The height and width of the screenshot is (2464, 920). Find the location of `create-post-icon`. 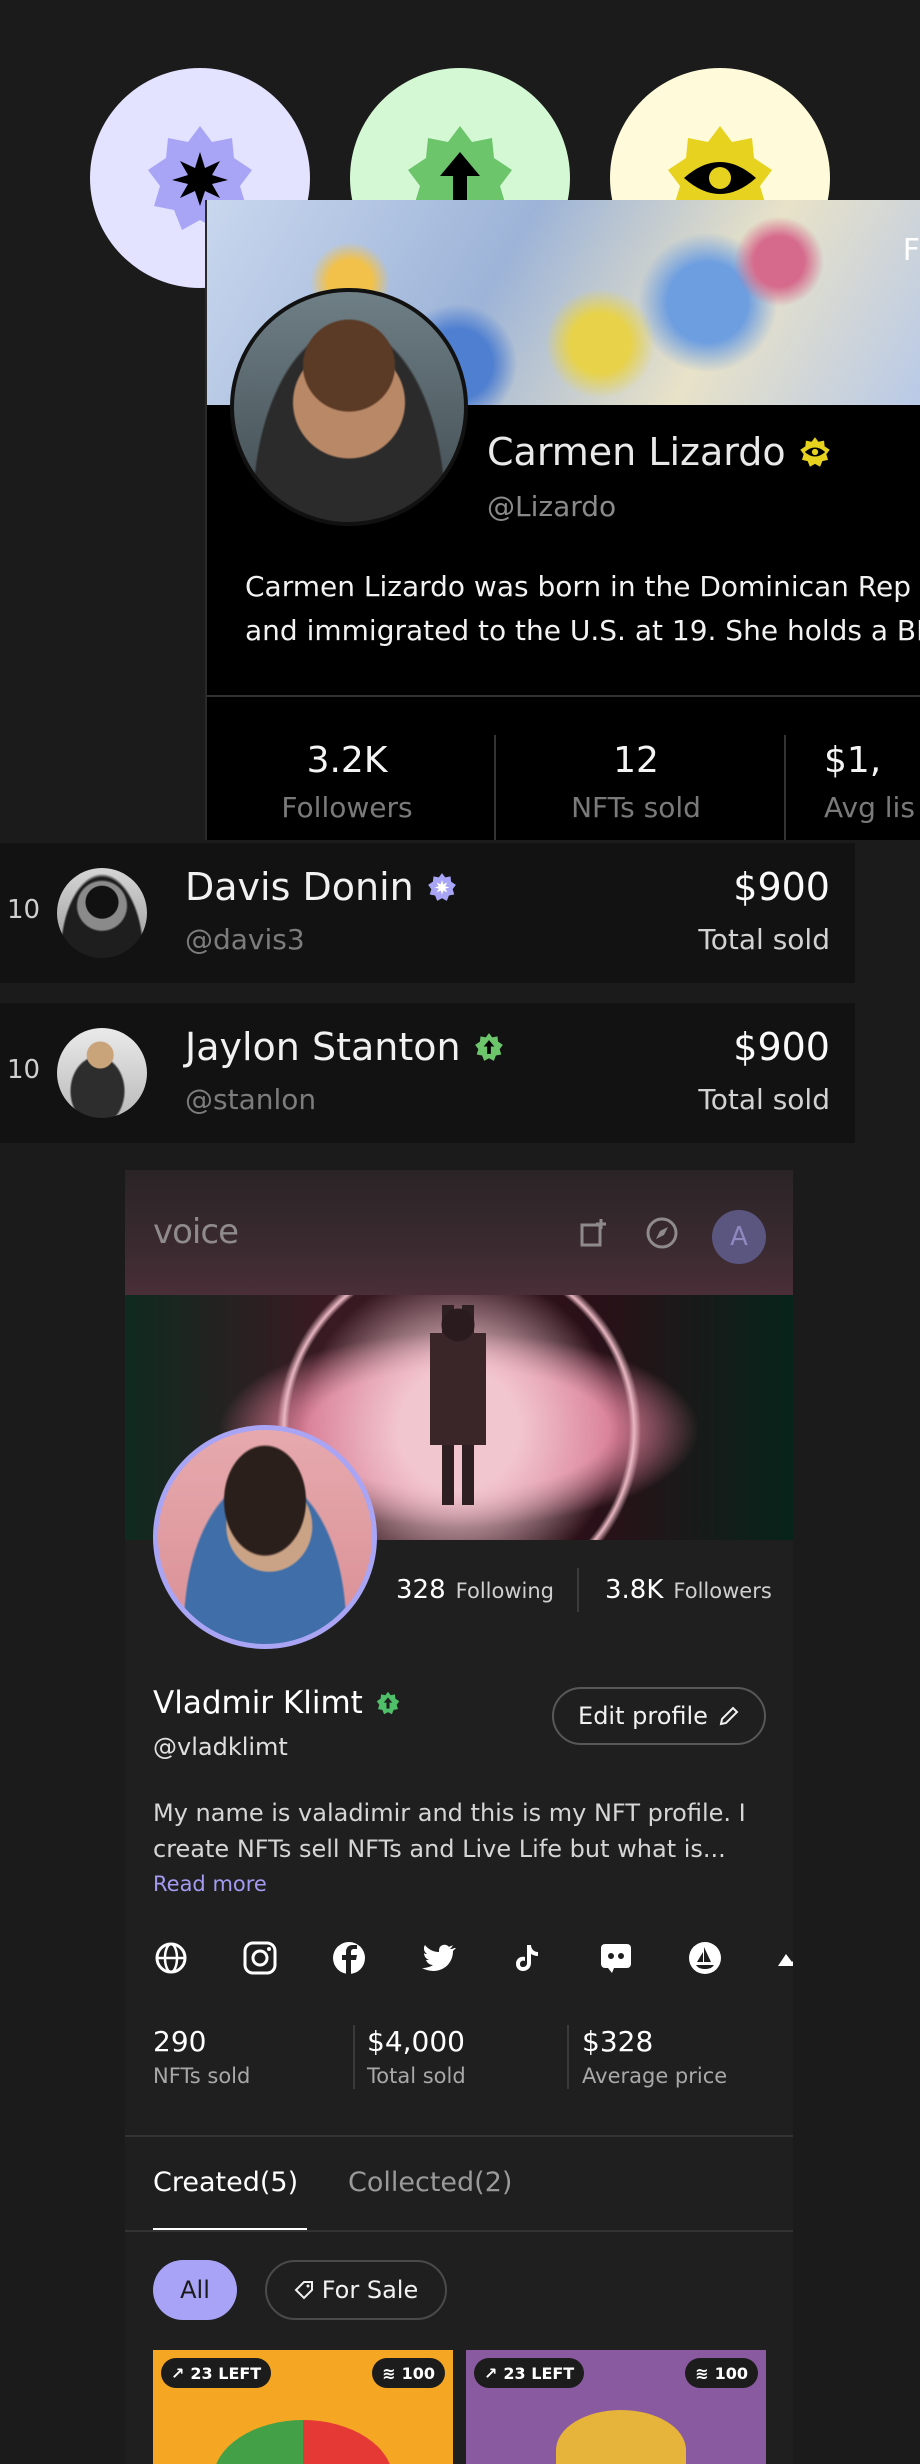

create-post-icon is located at coordinates (594, 1233).